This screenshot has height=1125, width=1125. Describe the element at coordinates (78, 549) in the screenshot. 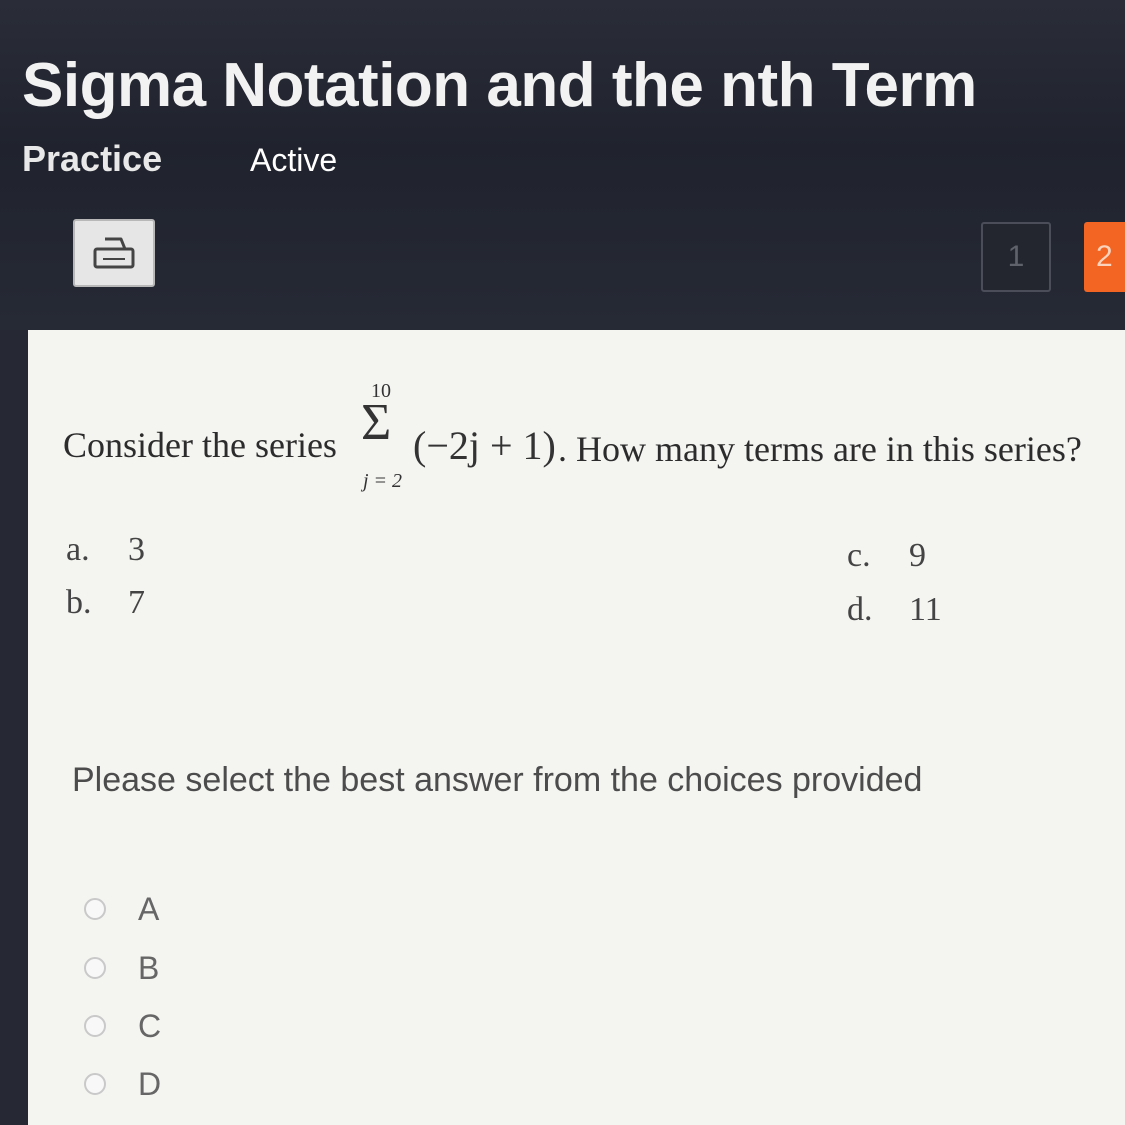

I see `choice-letter: a.` at that location.